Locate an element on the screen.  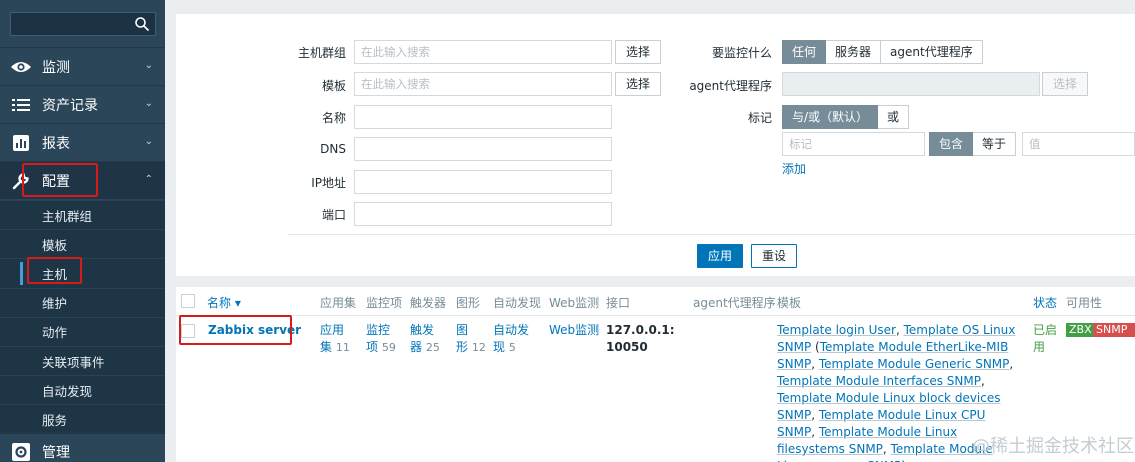
dns-label: DNS is located at coordinates (333, 149).